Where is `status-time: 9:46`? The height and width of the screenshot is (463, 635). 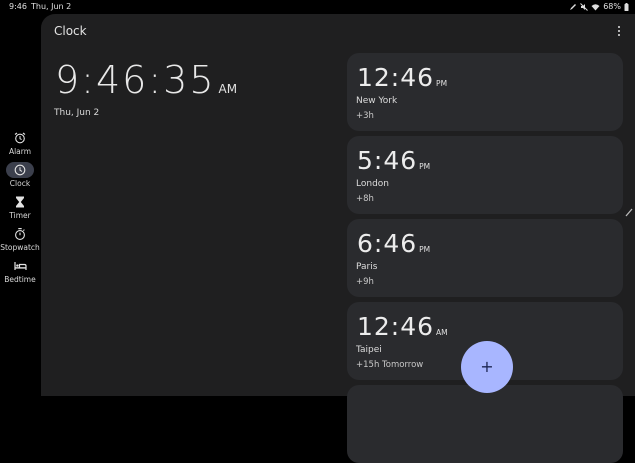 status-time: 9:46 is located at coordinates (18, 6).